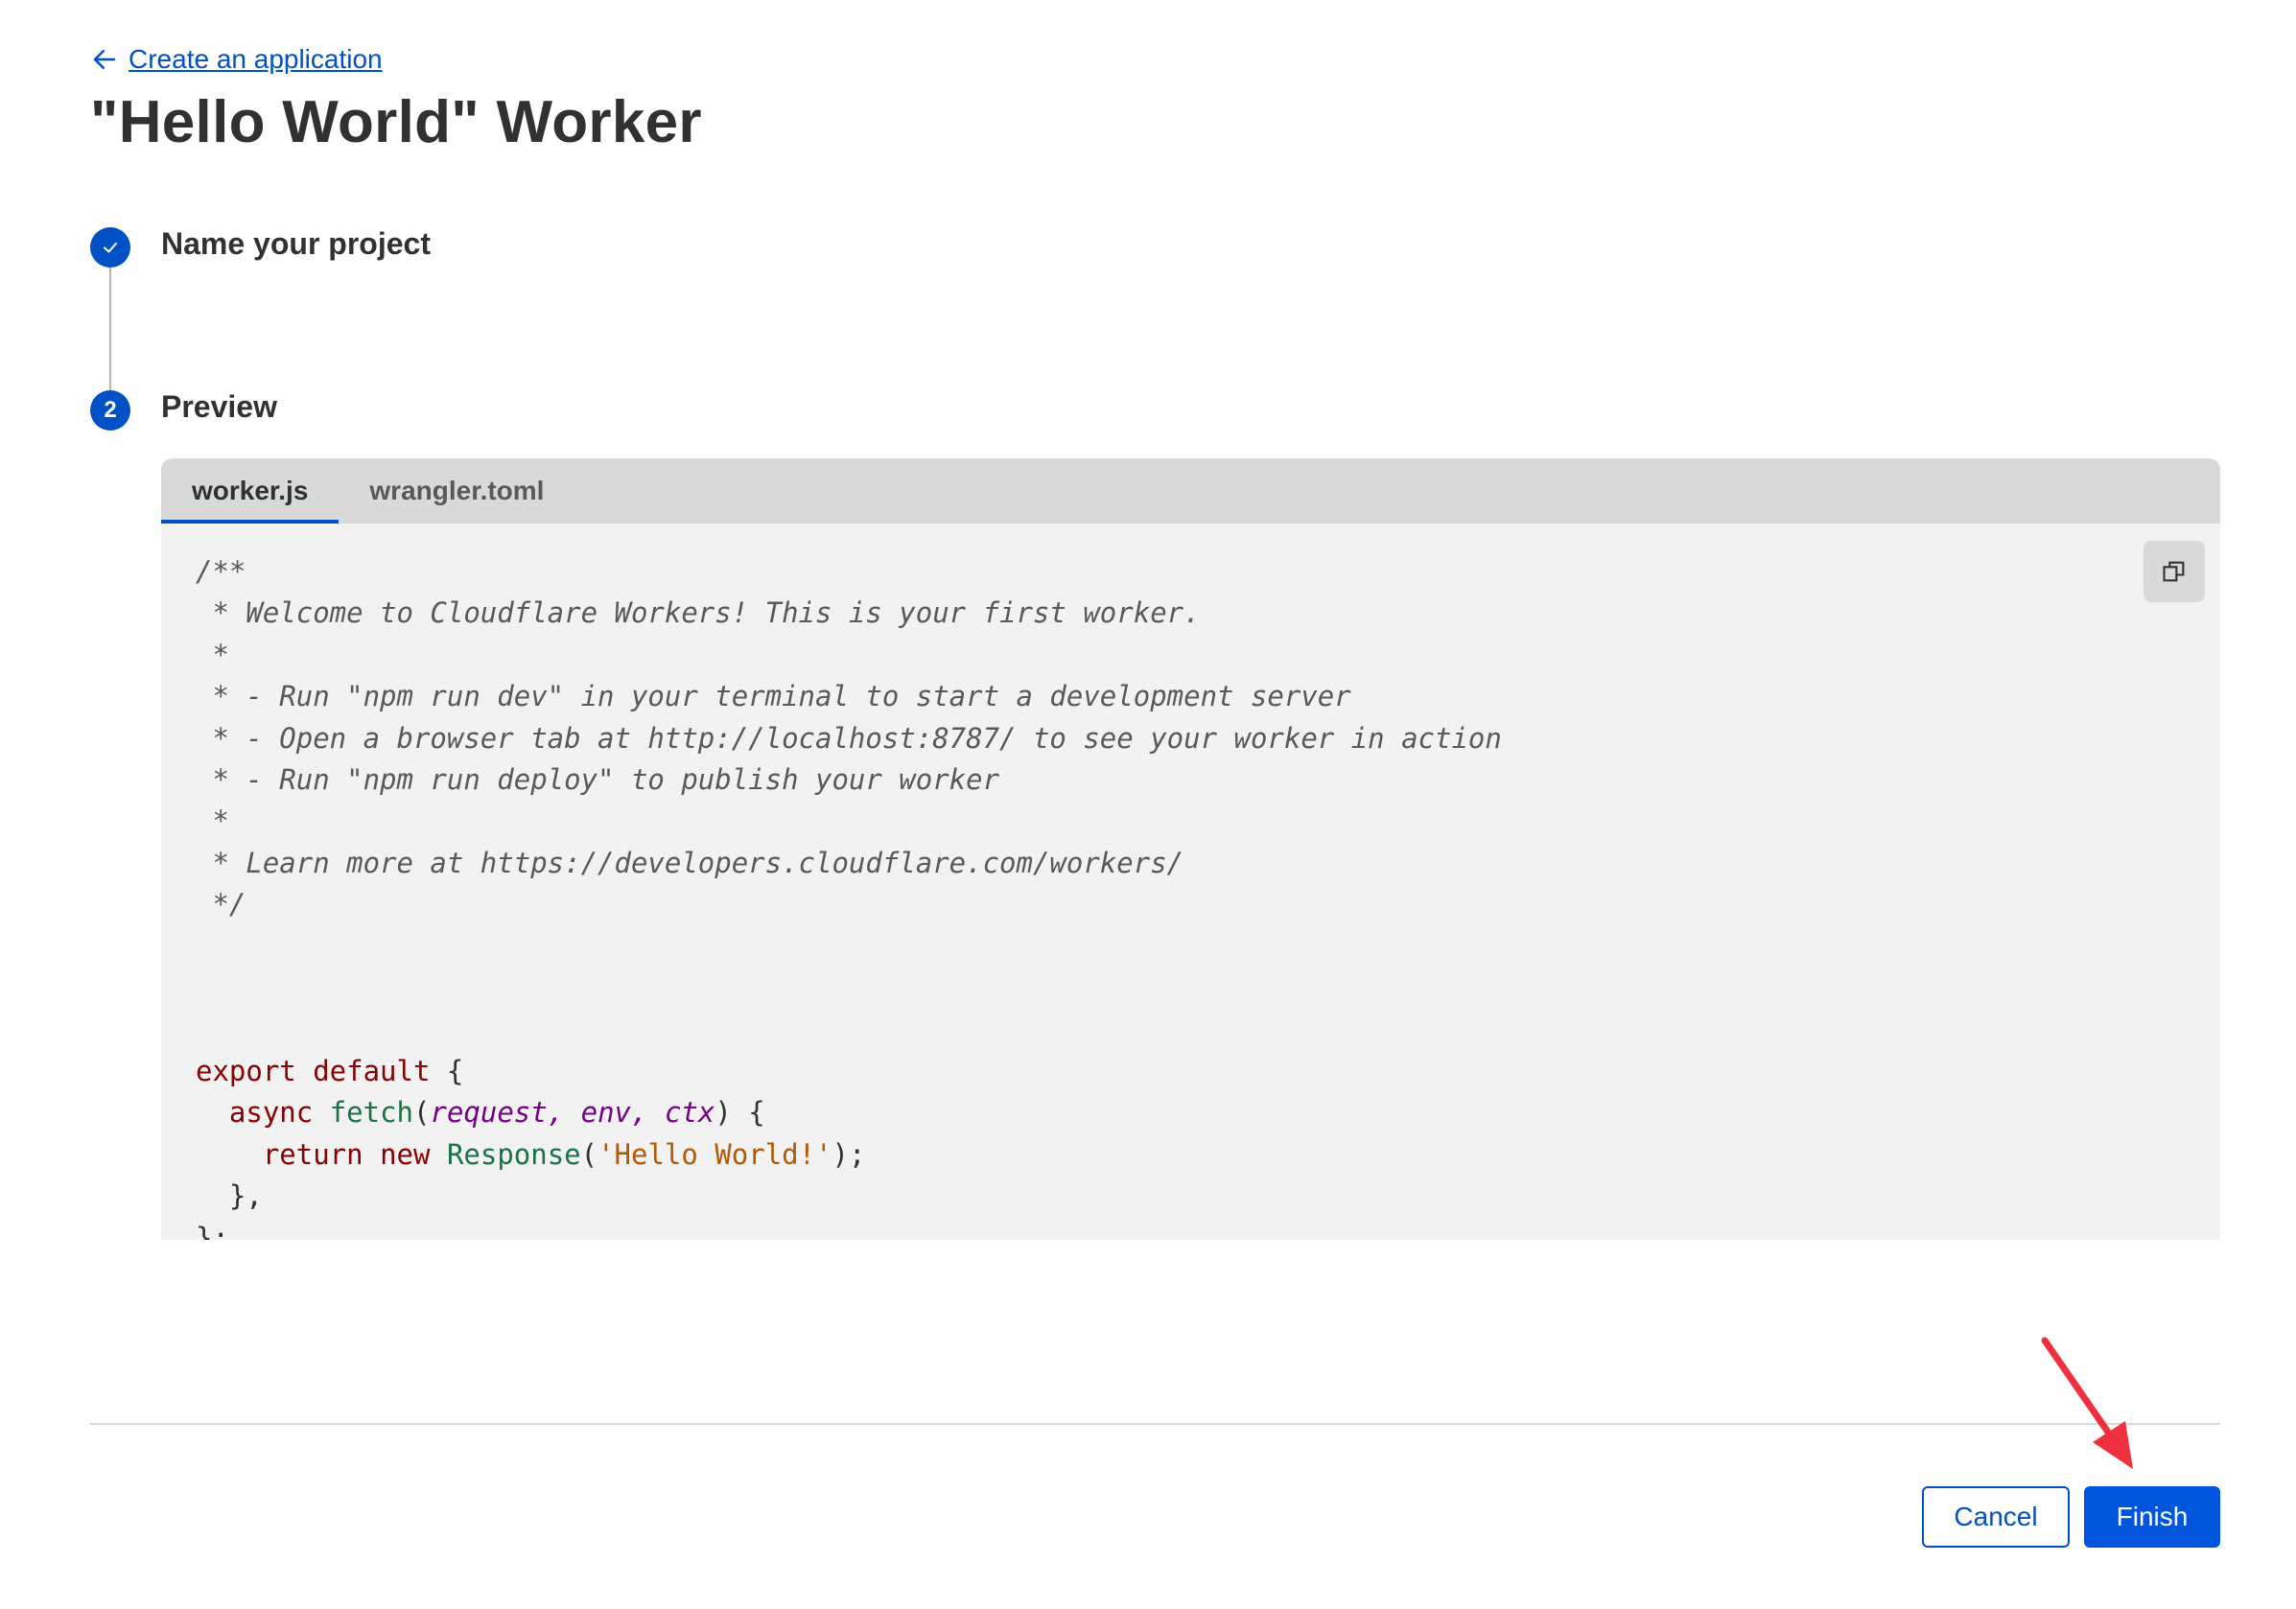 This screenshot has height=1609, width=2296. I want to click on step-1-indicator, so click(110, 247).